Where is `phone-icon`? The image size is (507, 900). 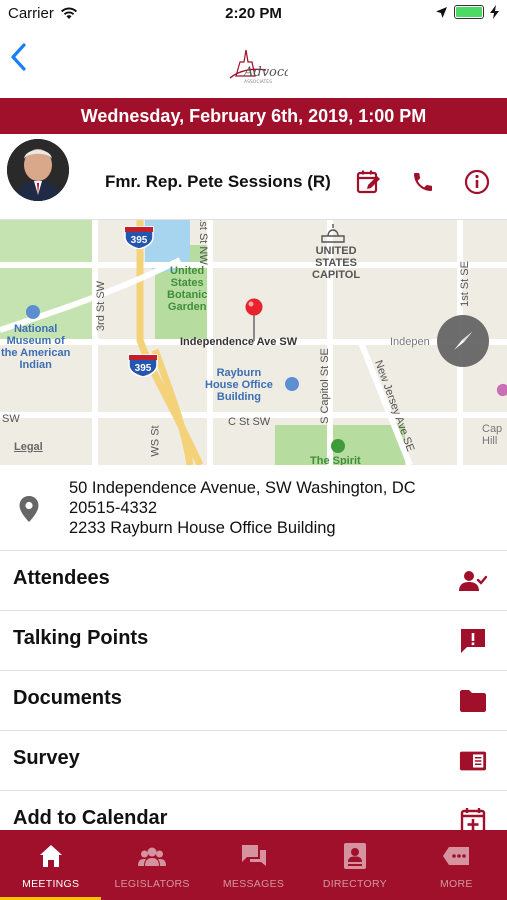 phone-icon is located at coordinates (423, 182).